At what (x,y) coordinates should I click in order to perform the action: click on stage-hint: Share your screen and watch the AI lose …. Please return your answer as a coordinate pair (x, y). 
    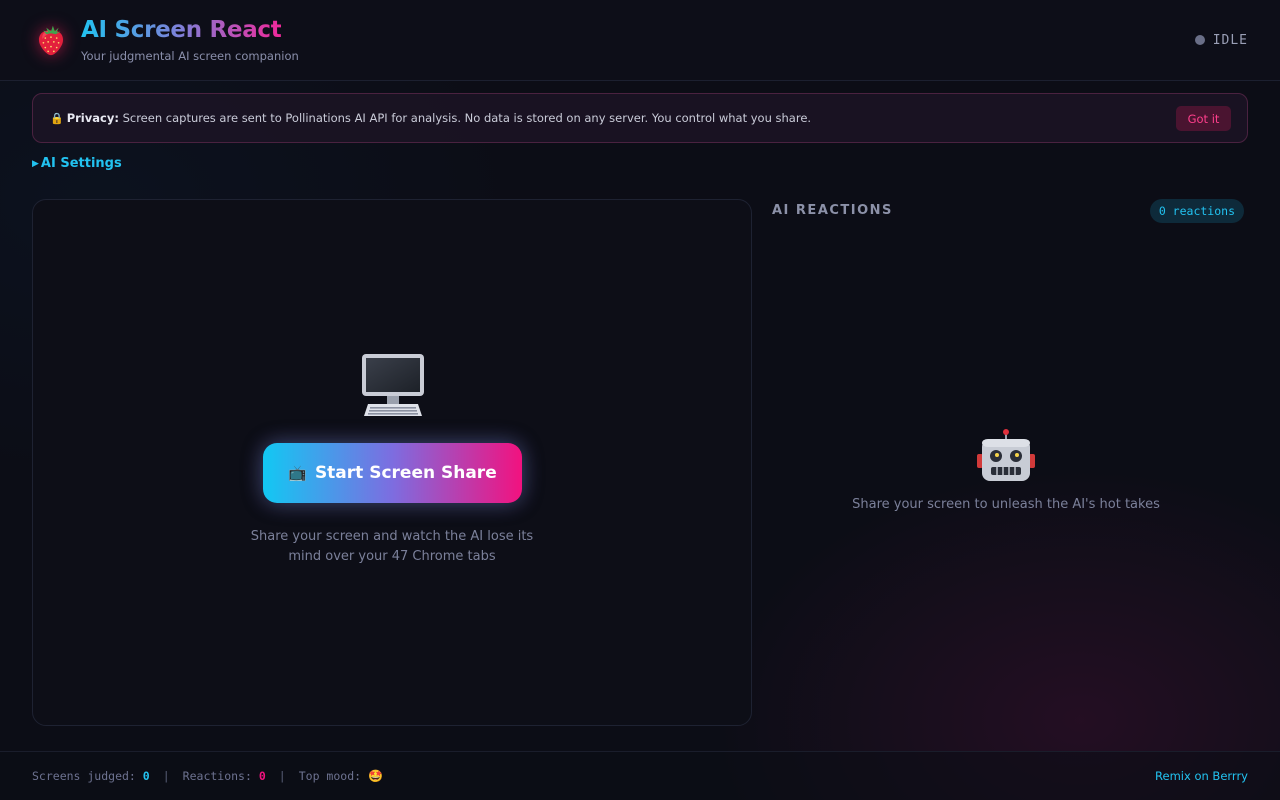
    Looking at the image, I should click on (392, 547).